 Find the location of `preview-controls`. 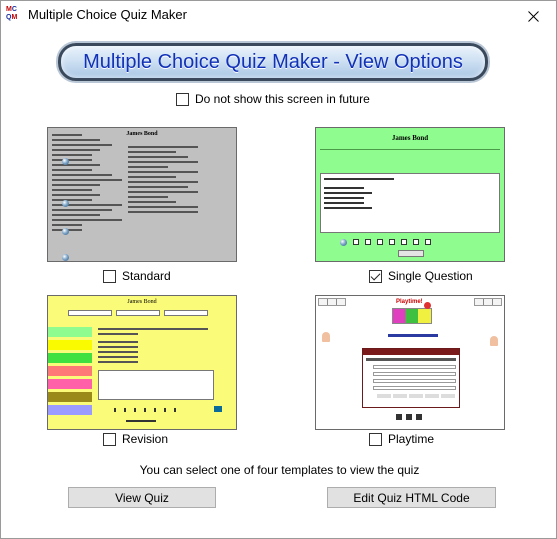

preview-controls is located at coordinates (409, 417).